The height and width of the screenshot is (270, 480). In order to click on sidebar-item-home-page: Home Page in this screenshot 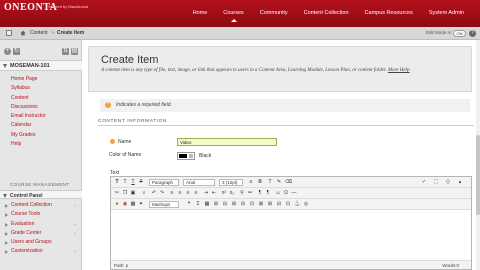, I will do `click(41, 79)`.